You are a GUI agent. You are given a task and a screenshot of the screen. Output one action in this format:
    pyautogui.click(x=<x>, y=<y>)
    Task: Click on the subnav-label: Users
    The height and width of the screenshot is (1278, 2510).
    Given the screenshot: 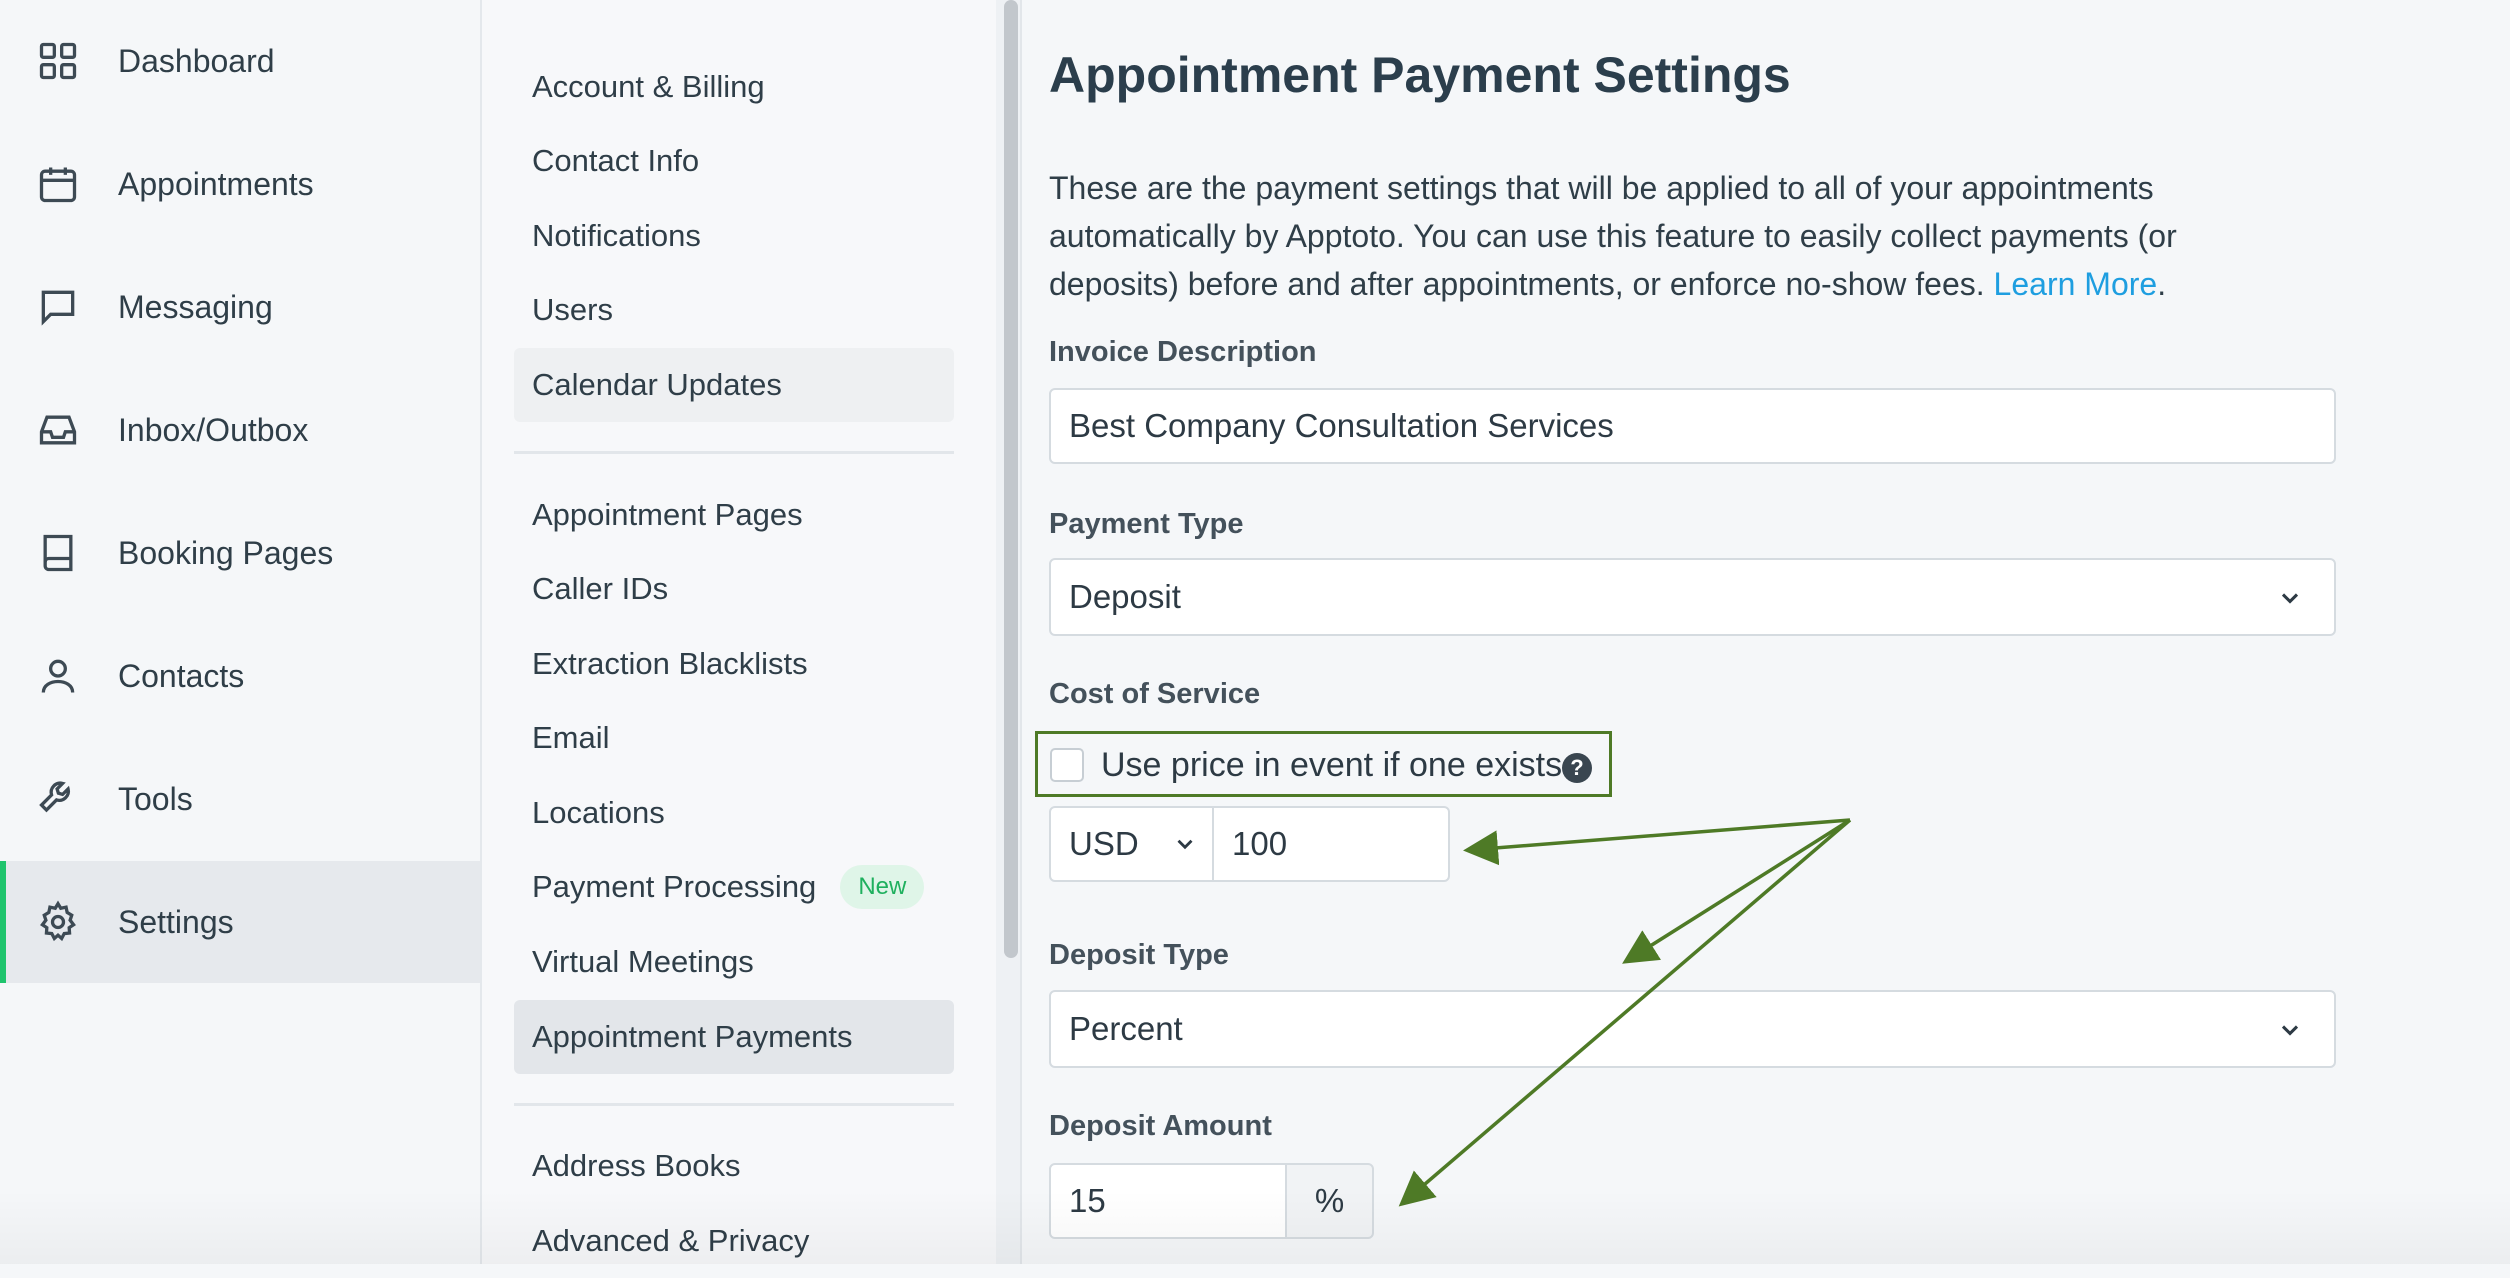 What is the action you would take?
    pyautogui.click(x=572, y=309)
    